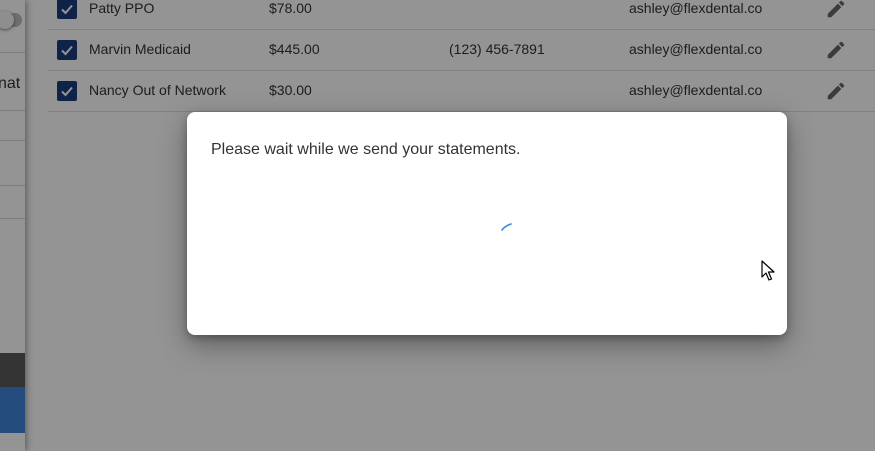 Image resolution: width=875 pixels, height=451 pixels. Describe the element at coordinates (506, 227) in the screenshot. I see `spinner-icon` at that location.